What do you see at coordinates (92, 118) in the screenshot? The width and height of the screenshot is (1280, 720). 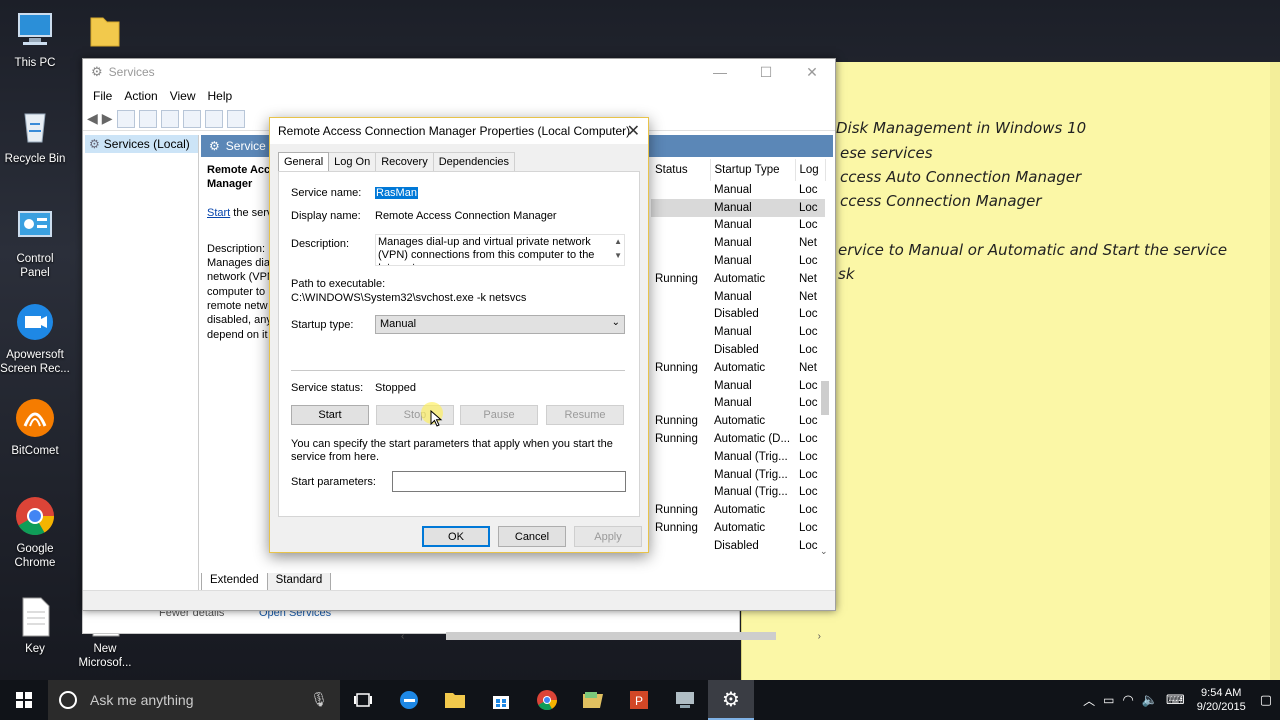 I see `back-arrow-icon: ◀` at bounding box center [92, 118].